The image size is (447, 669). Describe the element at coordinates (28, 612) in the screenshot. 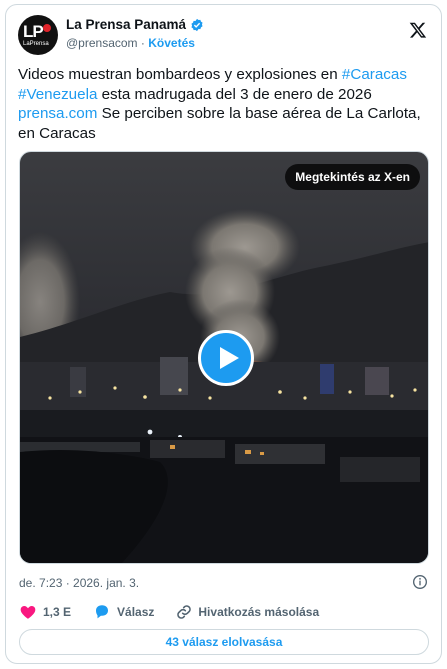

I see `heart-icon` at that location.